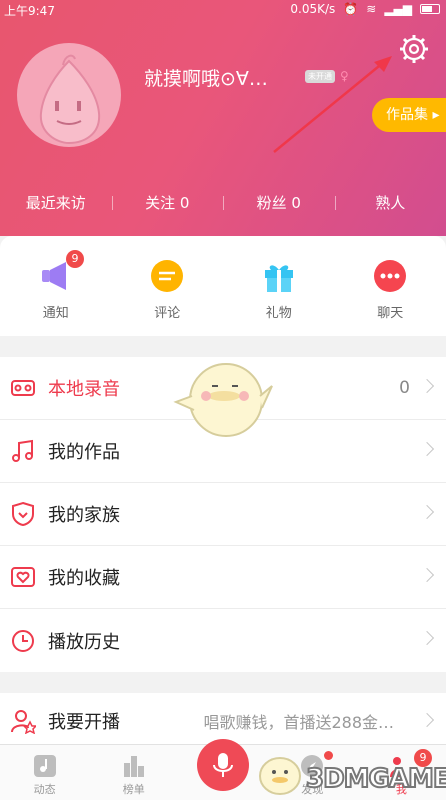 The width and height of the screenshot is (446, 800). What do you see at coordinates (84, 452) in the screenshot?
I see `menu-label: 我的作品` at bounding box center [84, 452].